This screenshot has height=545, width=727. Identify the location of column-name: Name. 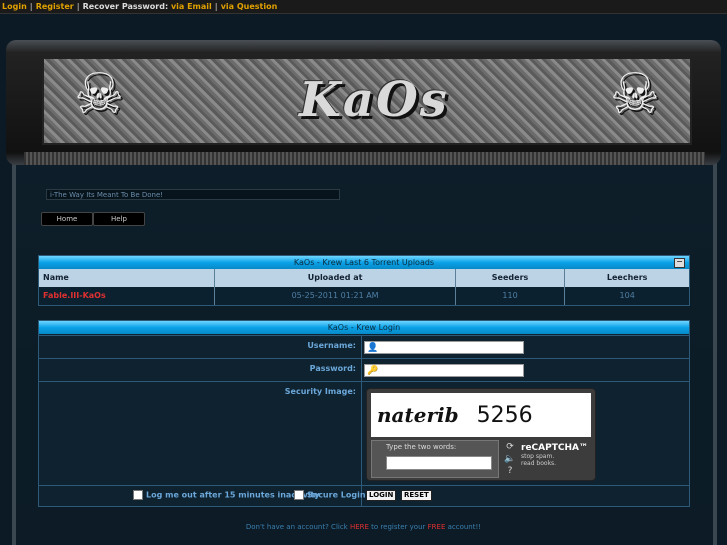
(127, 278).